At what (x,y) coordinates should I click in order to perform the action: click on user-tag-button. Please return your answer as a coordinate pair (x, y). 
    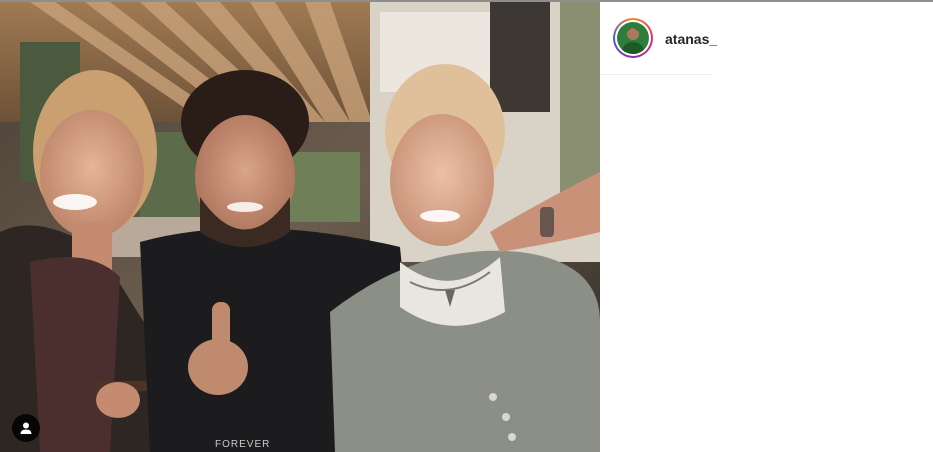
    Looking at the image, I should click on (26, 428).